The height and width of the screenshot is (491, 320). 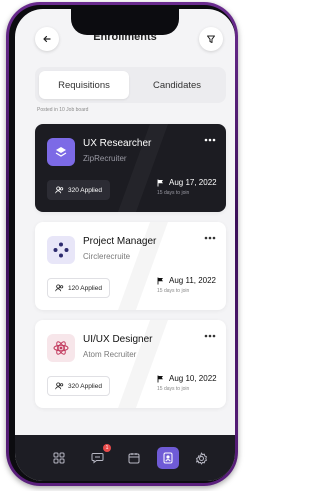 I want to click on layers-icon, so click(x=61, y=152).